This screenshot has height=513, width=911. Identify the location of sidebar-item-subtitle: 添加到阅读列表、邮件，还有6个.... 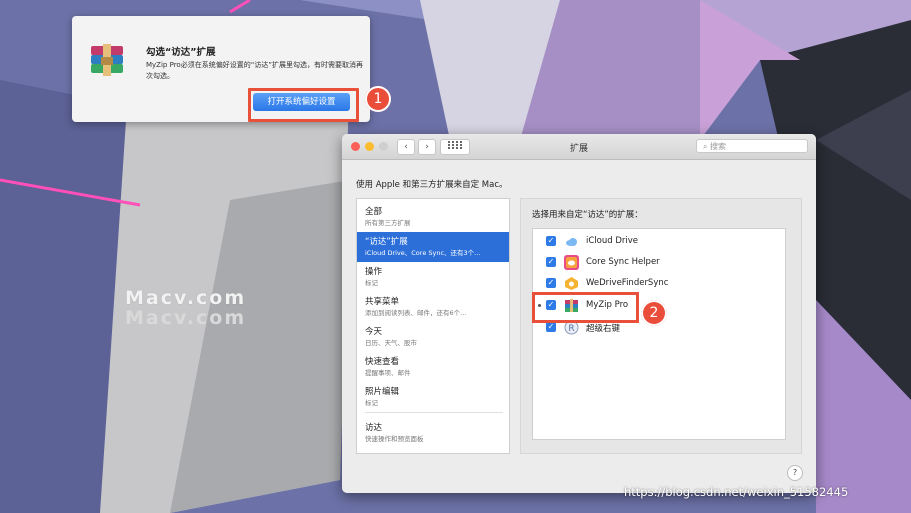
(416, 313).